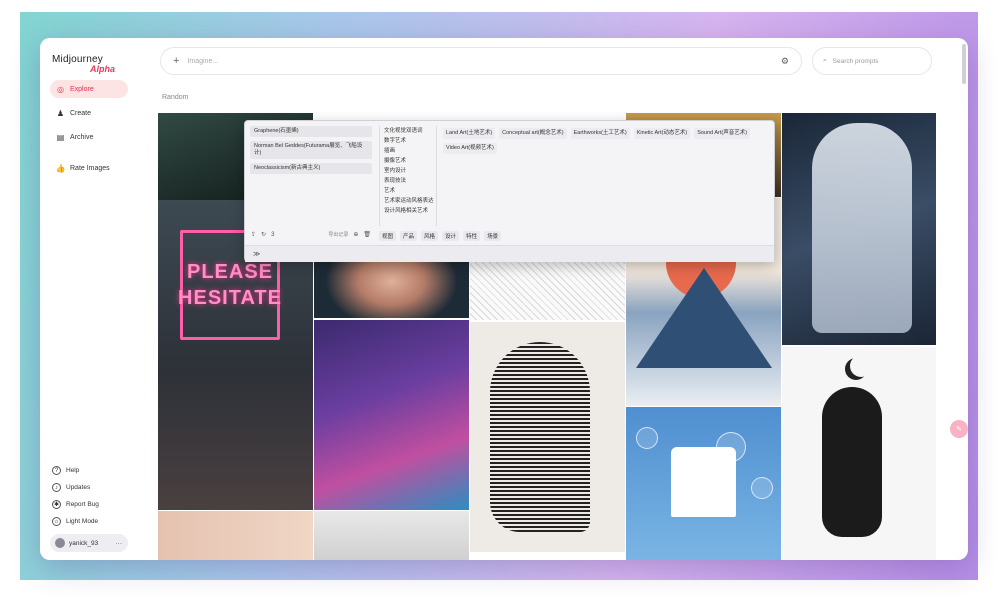 This screenshot has height=600, width=1000. What do you see at coordinates (175, 97) in the screenshot?
I see `sort-label: Random` at bounding box center [175, 97].